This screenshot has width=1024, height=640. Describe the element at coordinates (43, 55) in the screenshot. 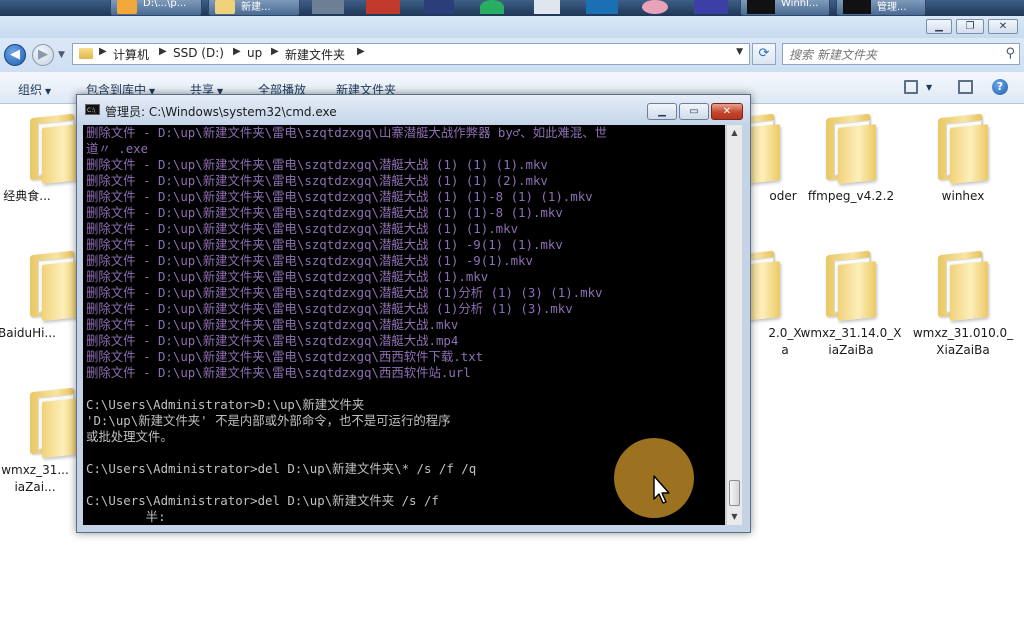

I see `forward-button: ▶` at that location.